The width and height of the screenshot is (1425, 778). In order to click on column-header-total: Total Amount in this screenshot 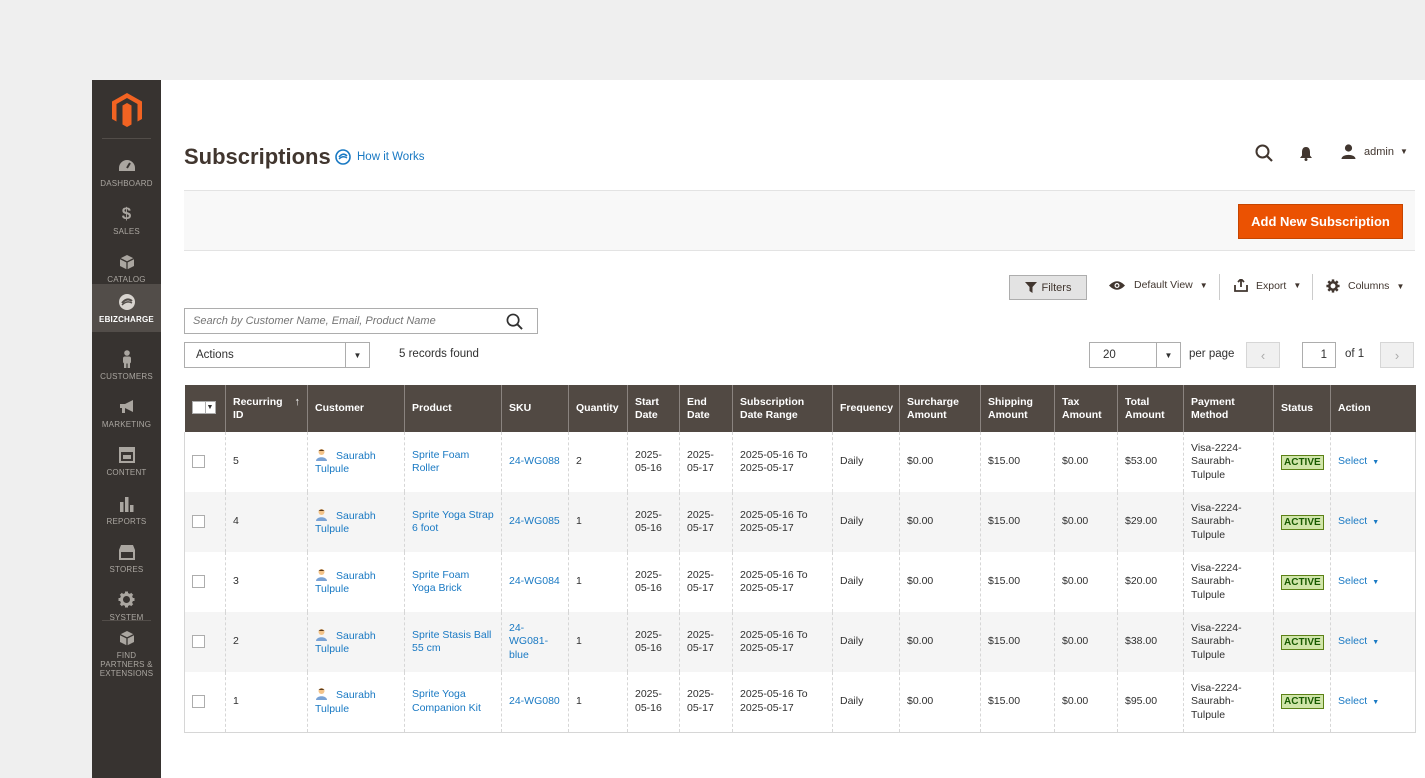, I will do `click(1150, 408)`.